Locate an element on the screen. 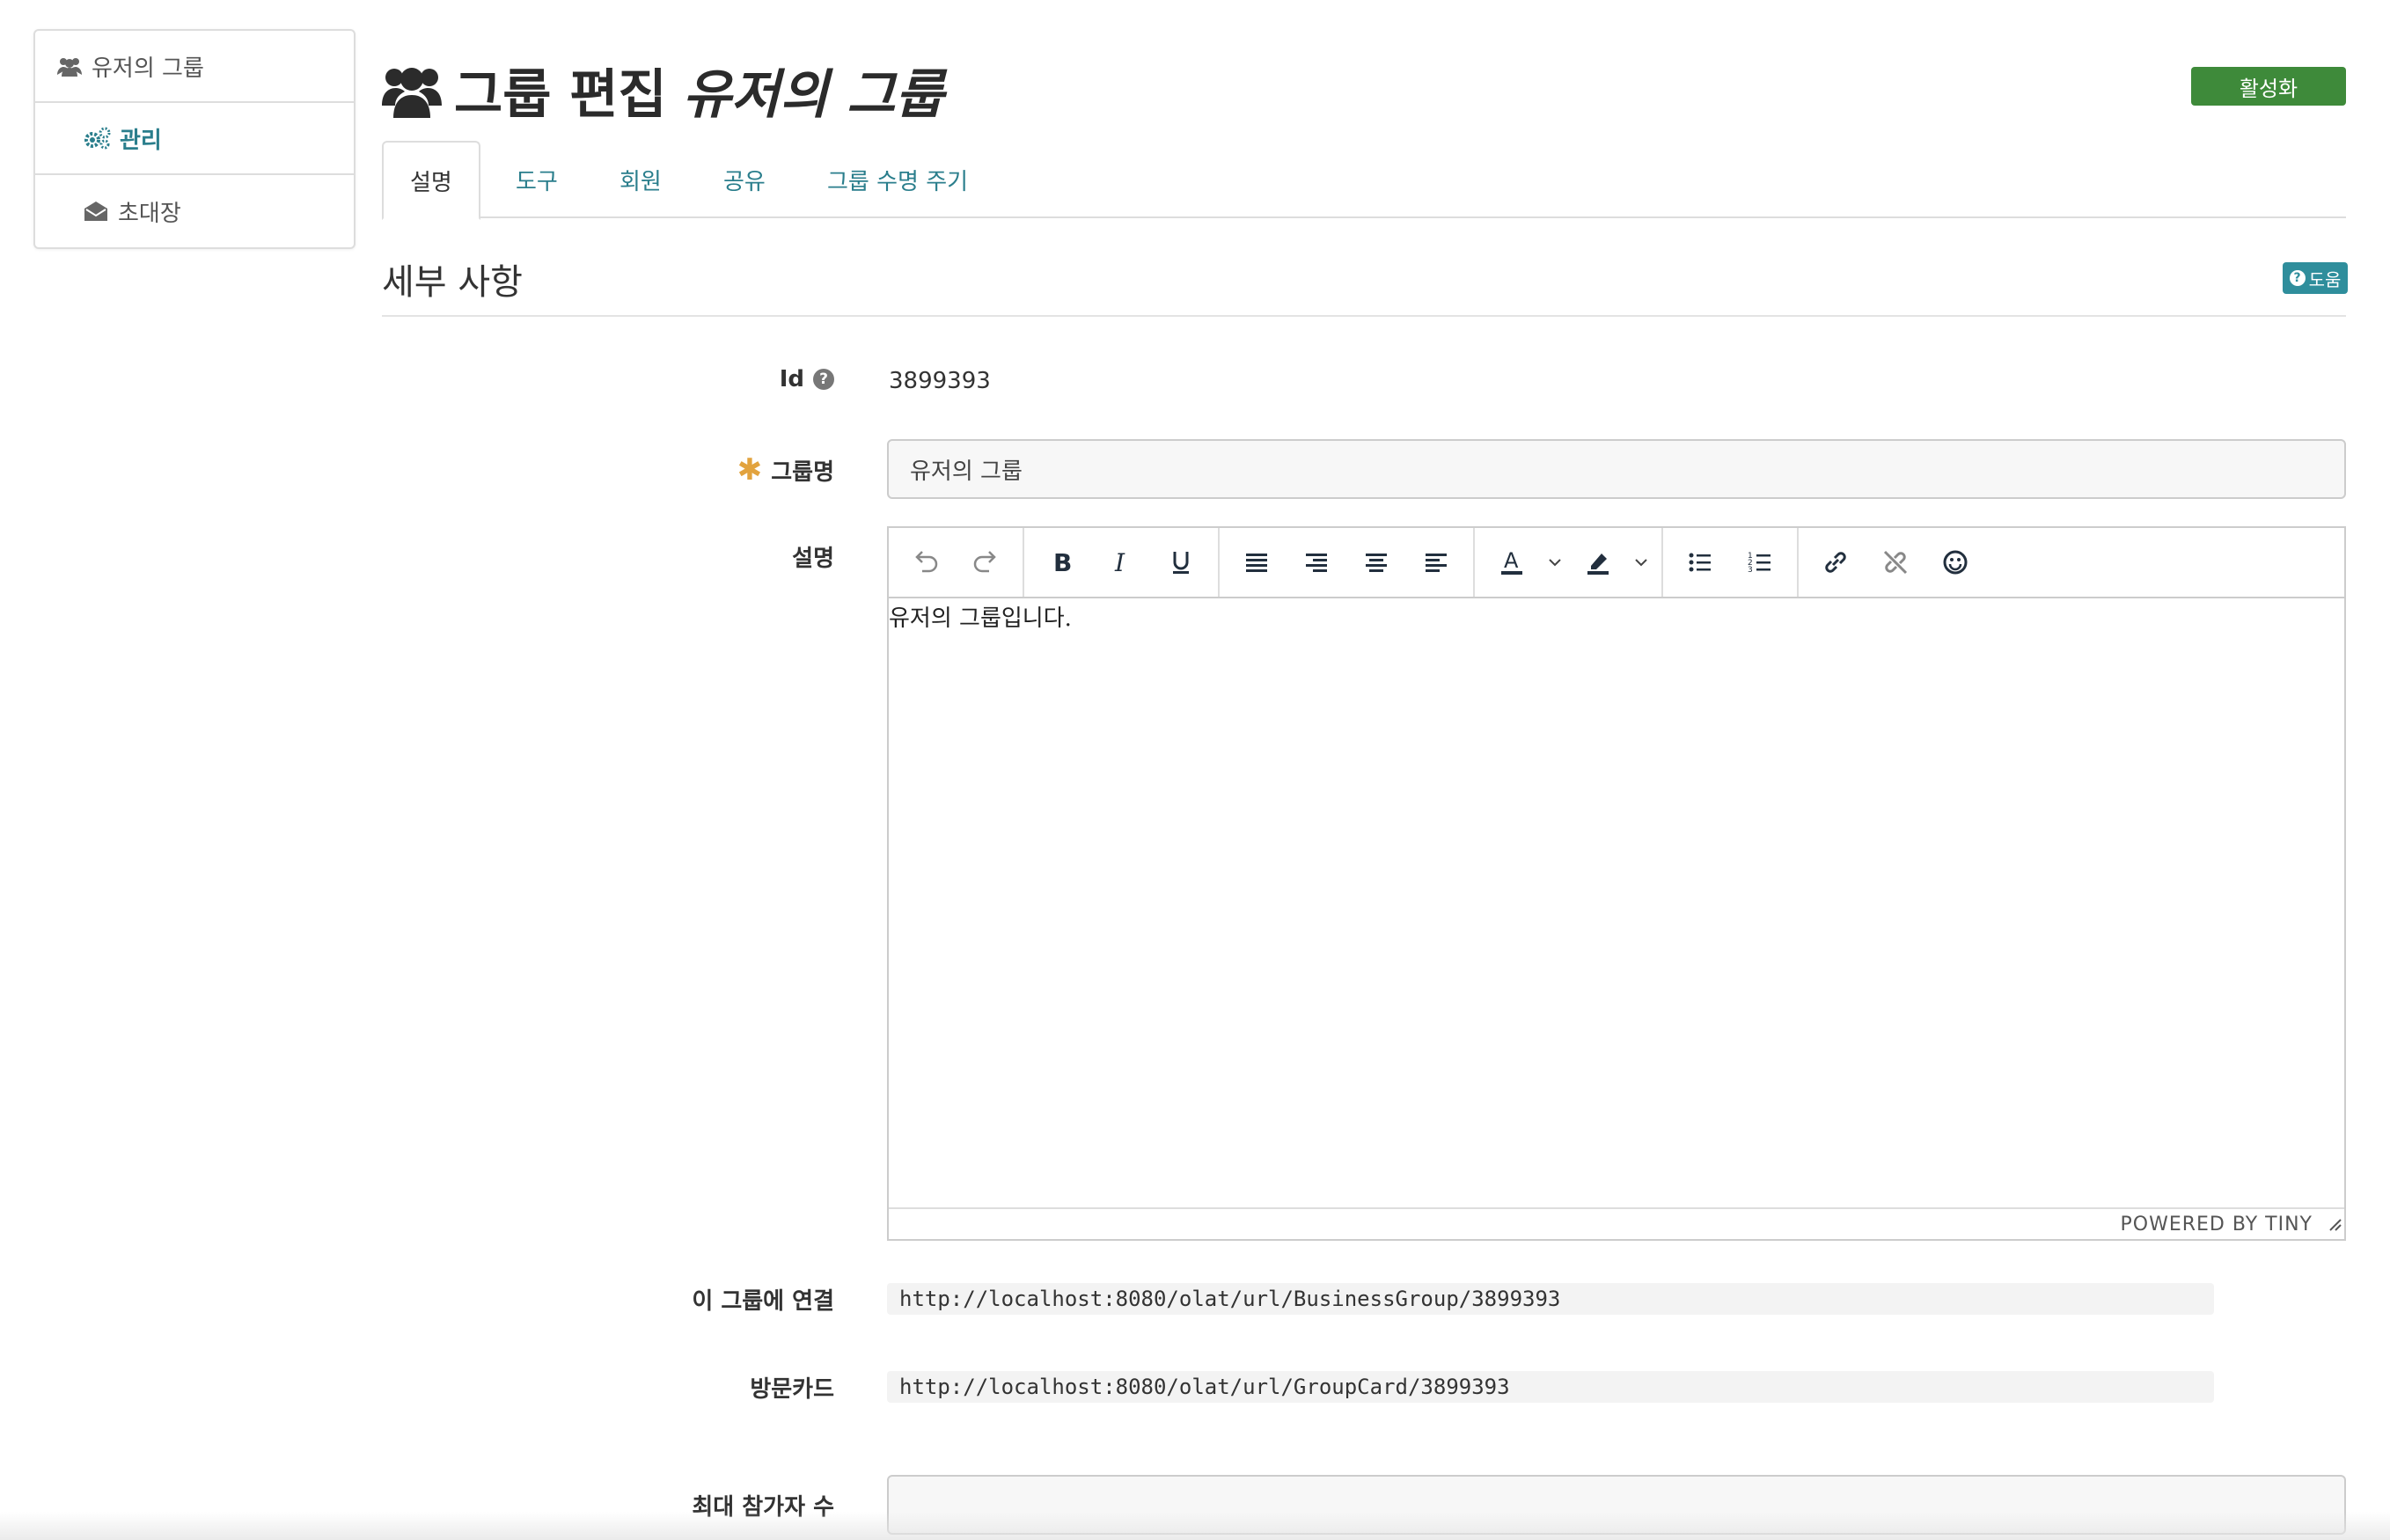 The height and width of the screenshot is (1540, 2390). bold-icon: B is located at coordinates (1061, 562).